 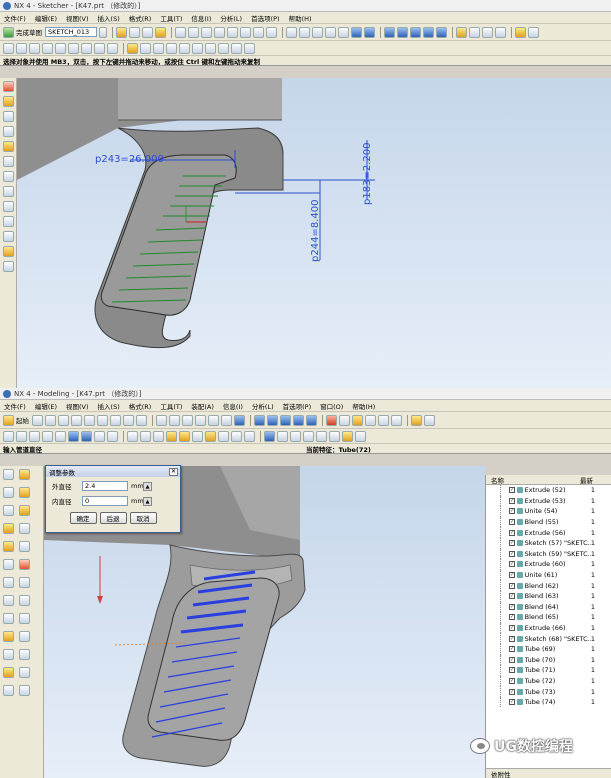 I want to click on feature-row: ✓ Blend (62) 1, so click(x=548, y=585).